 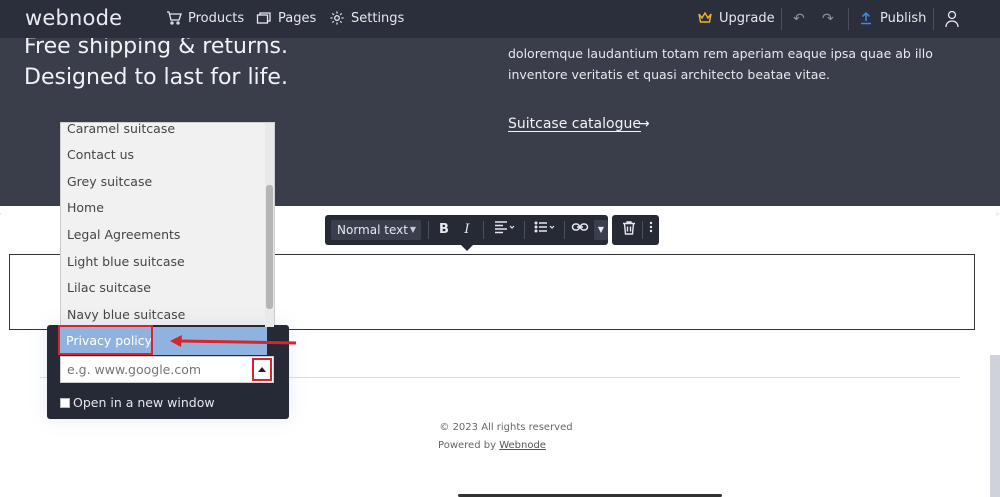 I want to click on more-options-button, so click(x=651, y=230).